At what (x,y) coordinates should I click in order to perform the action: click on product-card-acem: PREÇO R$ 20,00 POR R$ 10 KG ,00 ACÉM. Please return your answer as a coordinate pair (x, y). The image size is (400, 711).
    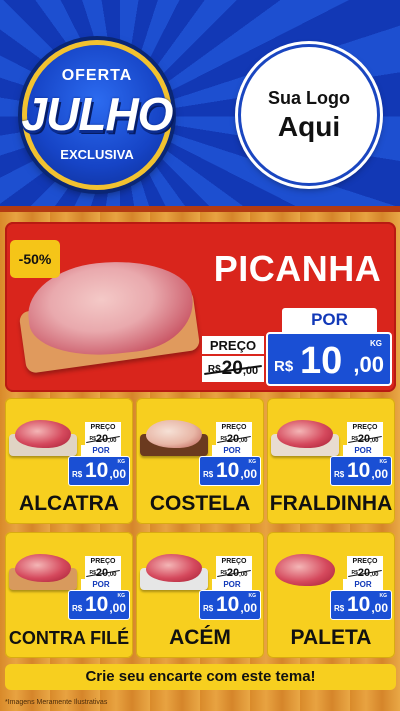
    Looking at the image, I should click on (200, 595).